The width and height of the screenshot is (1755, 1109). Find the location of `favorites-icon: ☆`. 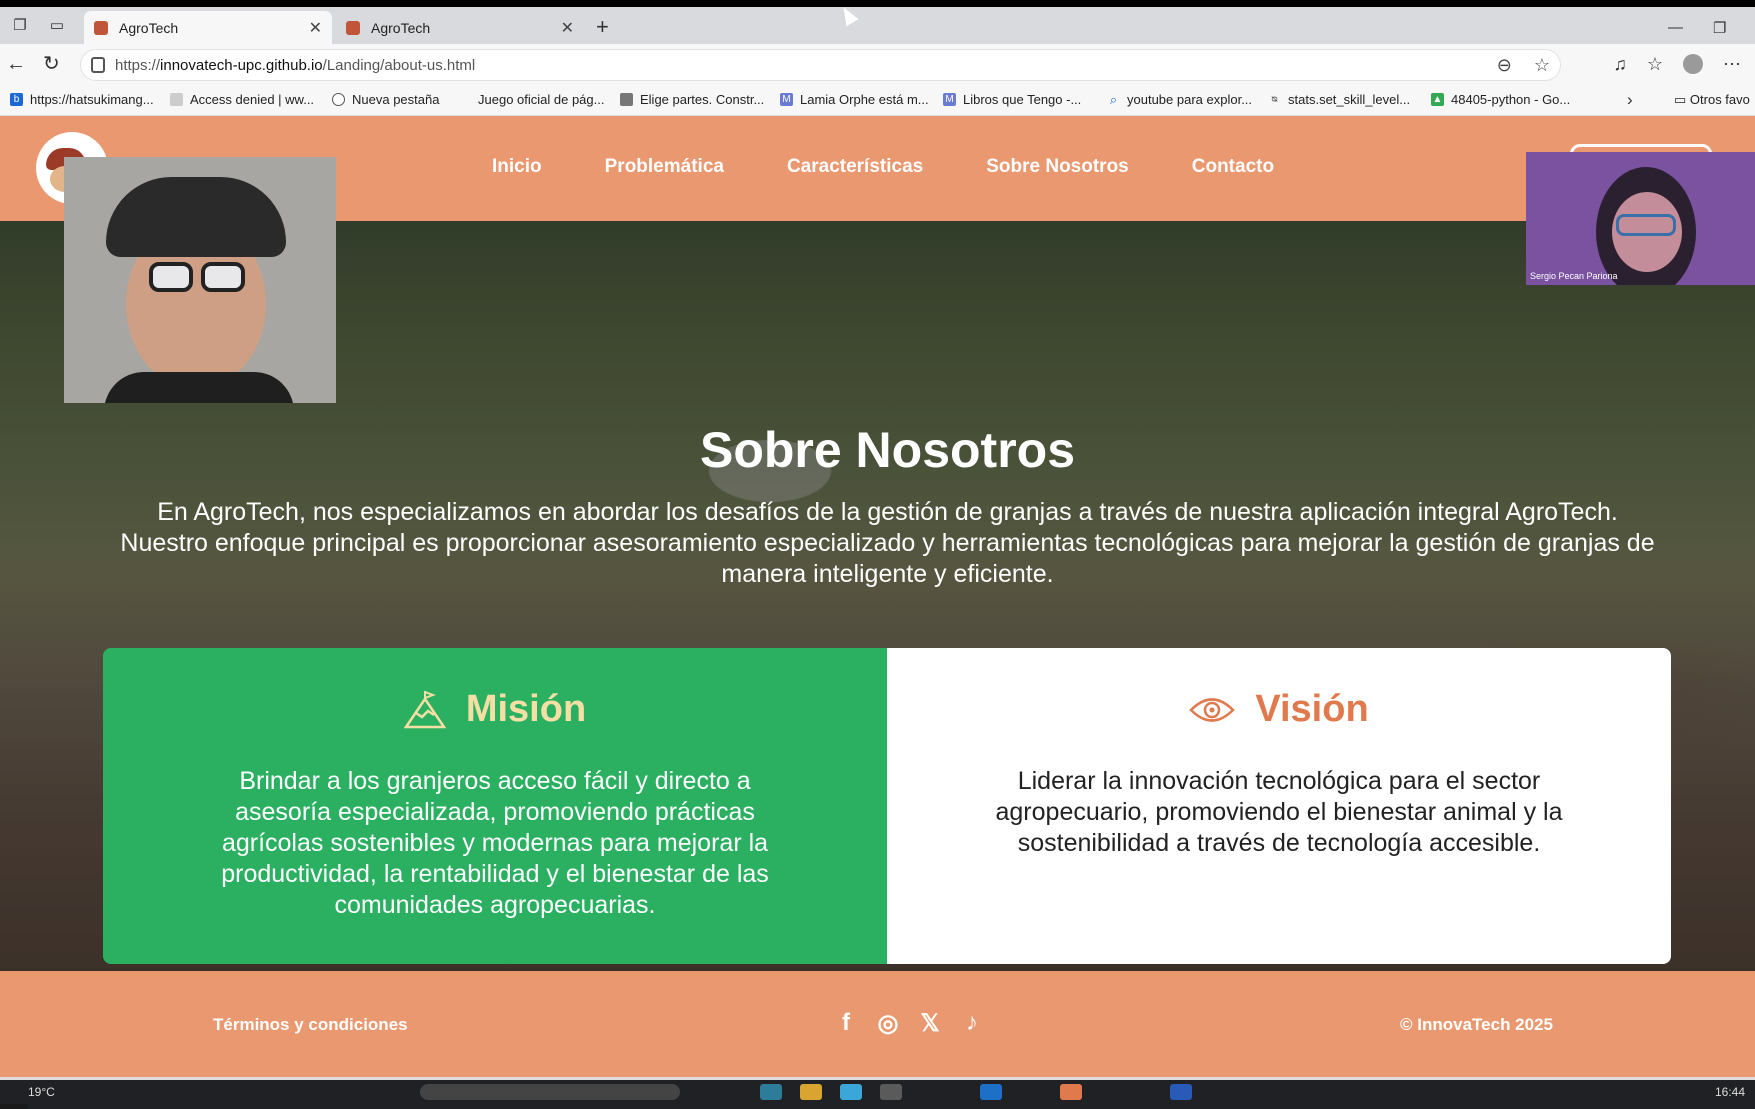

favorites-icon: ☆ is located at coordinates (1655, 64).